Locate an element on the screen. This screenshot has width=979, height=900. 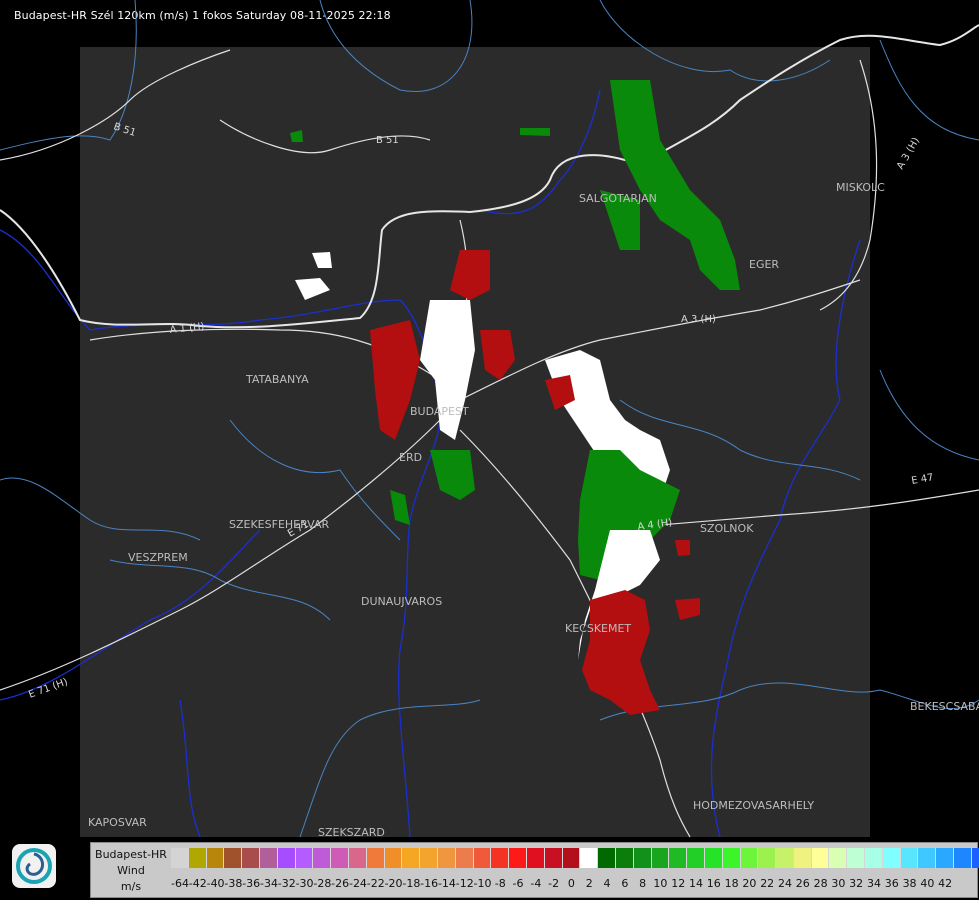
legend-tick-label: 38 is located at coordinates (909, 883).